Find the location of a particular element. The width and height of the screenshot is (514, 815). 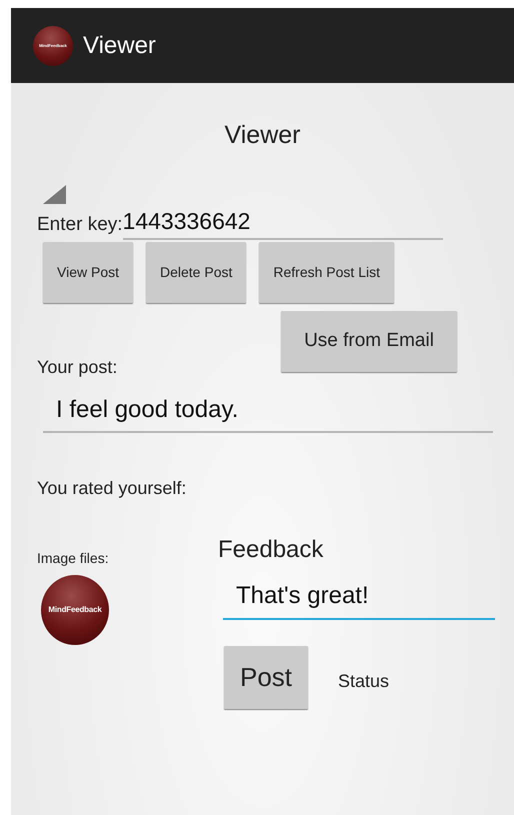

action-button: Delete Post is located at coordinates (196, 272).